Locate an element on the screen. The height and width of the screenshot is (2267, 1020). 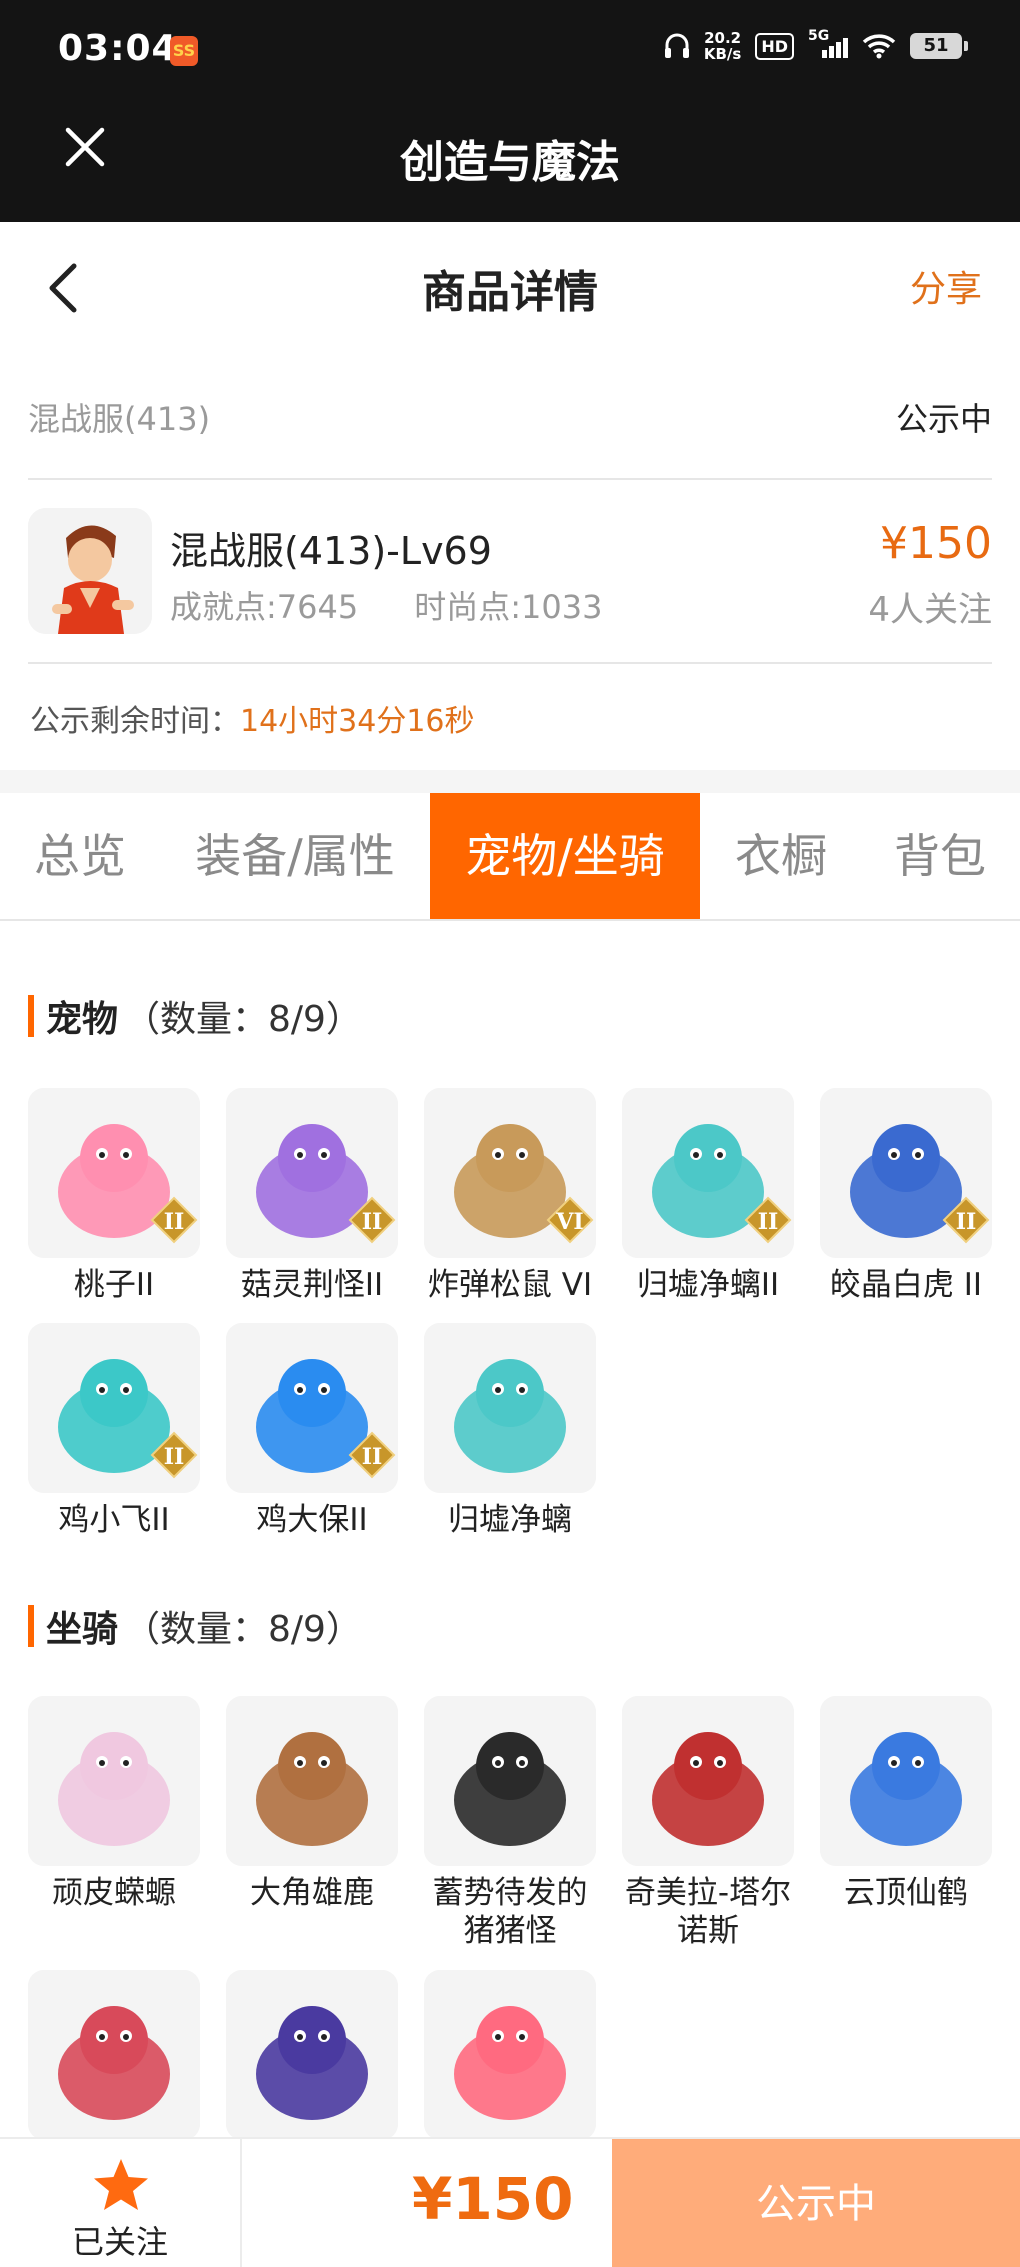
bottom-price: ¥150 is located at coordinates (493, 2199).